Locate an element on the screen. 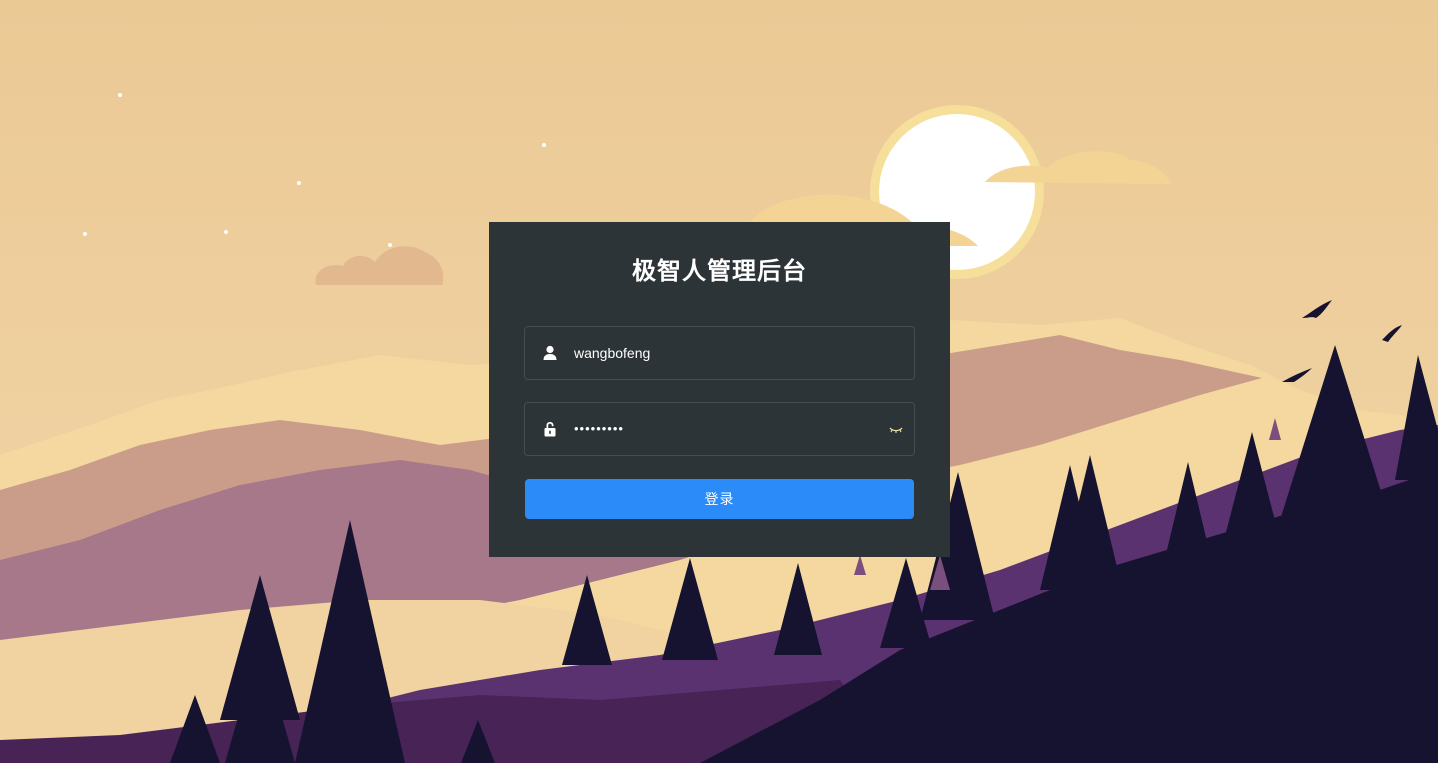  eye-closed-icon is located at coordinates (896, 429).